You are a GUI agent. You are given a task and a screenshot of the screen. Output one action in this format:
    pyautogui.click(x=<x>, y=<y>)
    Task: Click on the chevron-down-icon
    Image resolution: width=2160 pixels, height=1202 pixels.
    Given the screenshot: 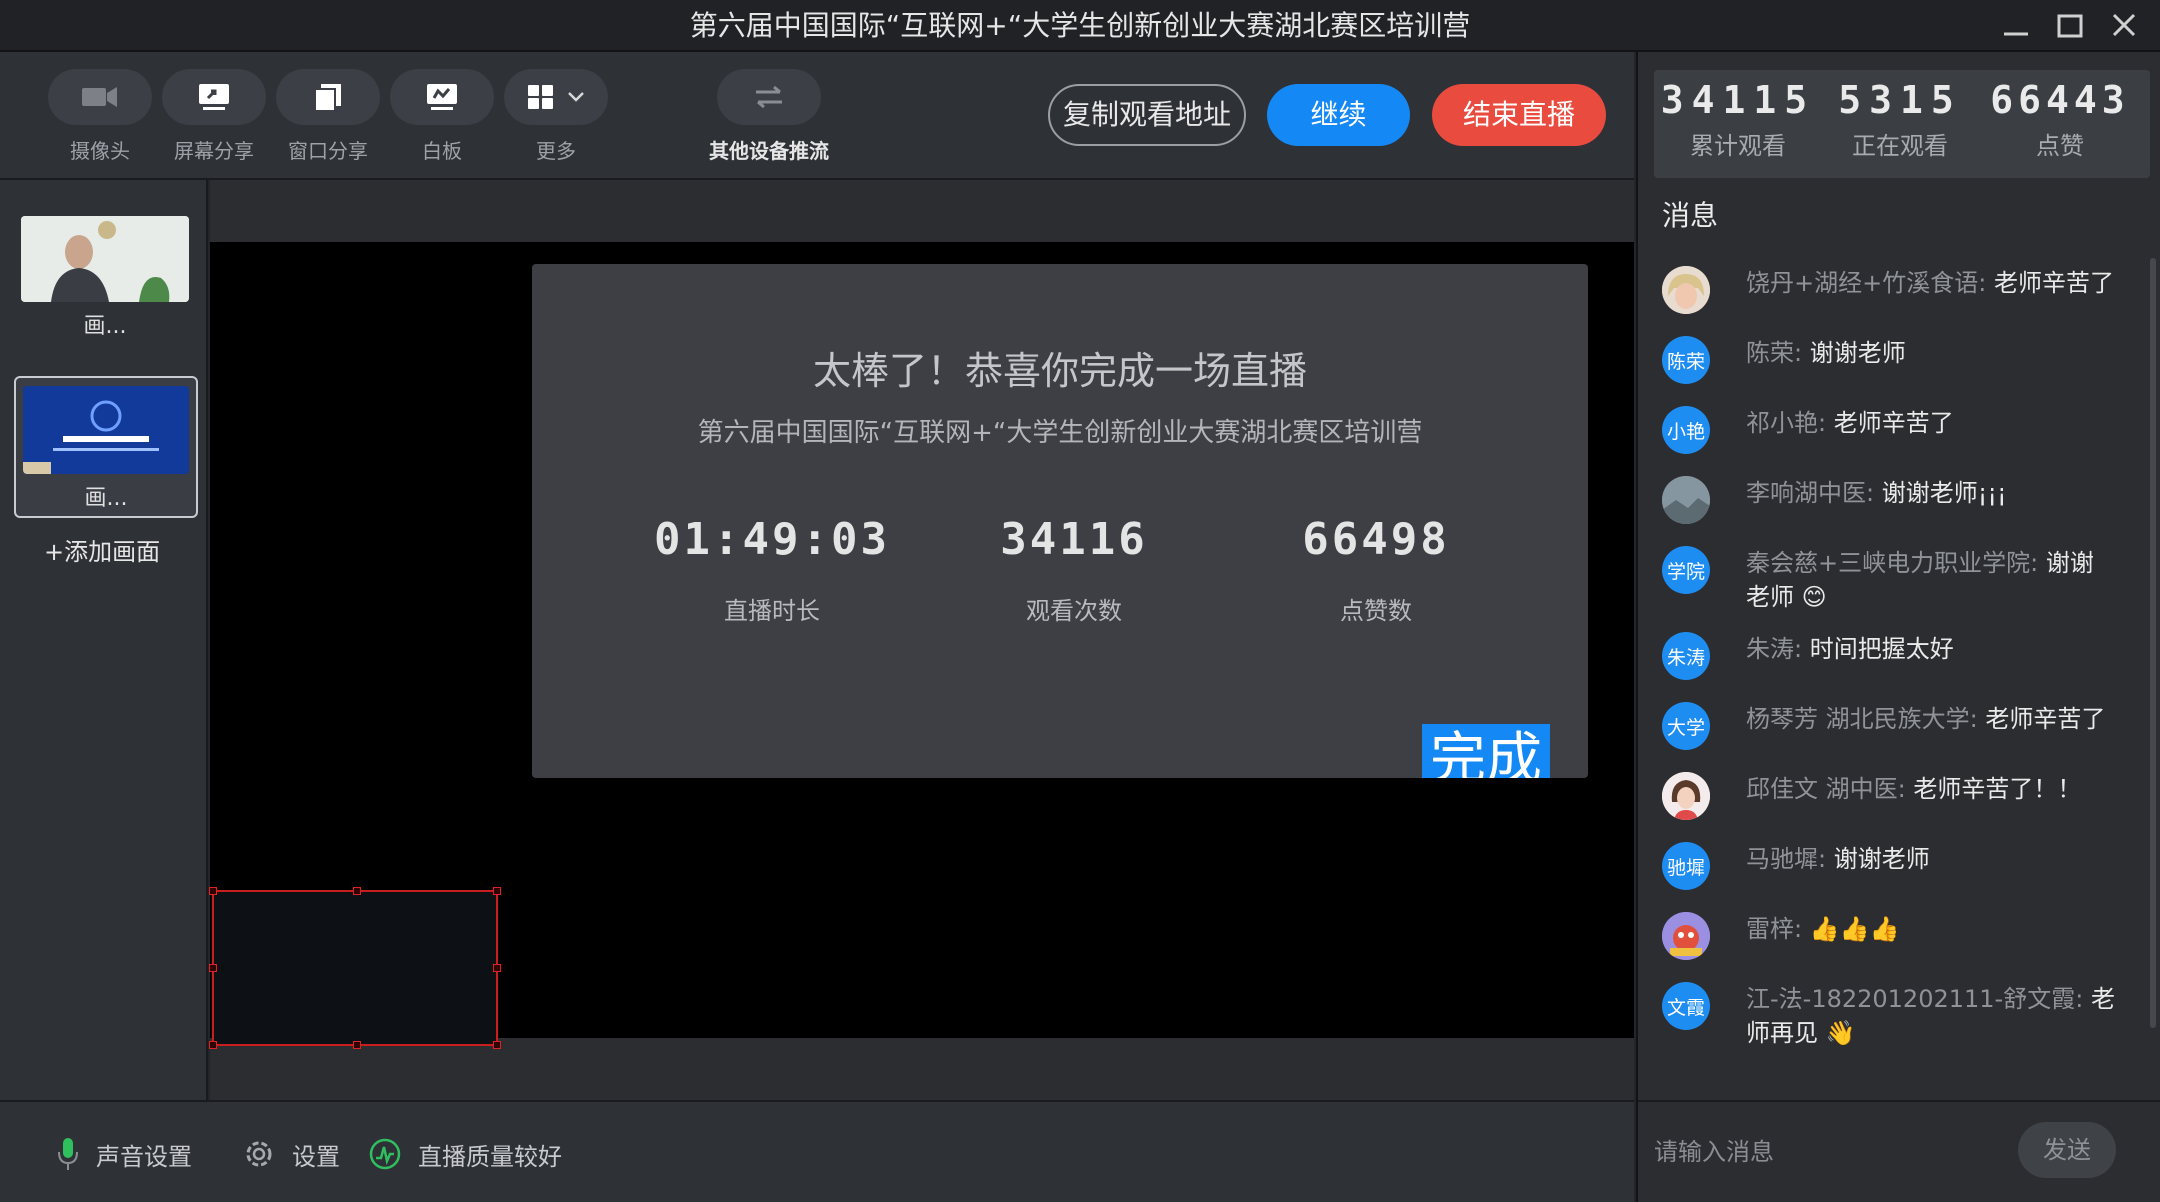 What is the action you would take?
    pyautogui.click(x=576, y=97)
    